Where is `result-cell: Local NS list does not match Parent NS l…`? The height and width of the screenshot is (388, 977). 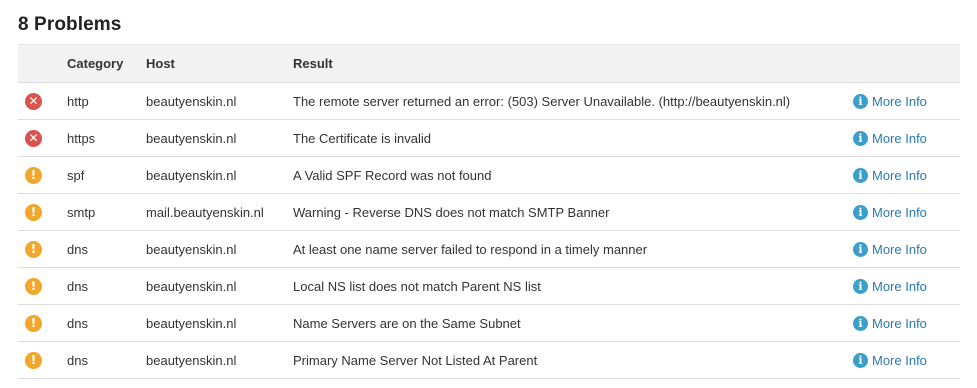 result-cell: Local NS list does not match Parent NS l… is located at coordinates (417, 286).